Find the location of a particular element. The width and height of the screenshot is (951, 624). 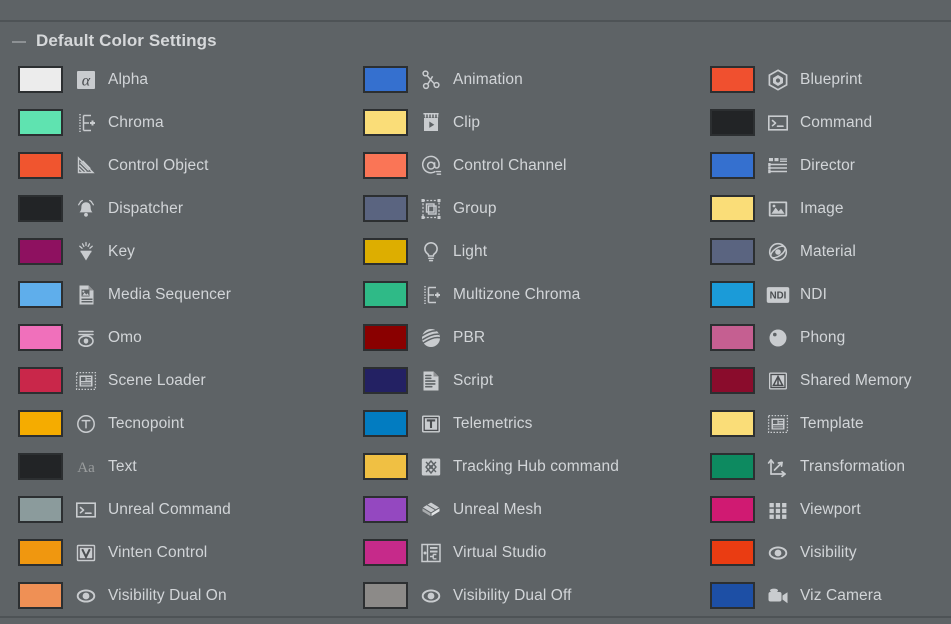

color-setting-label: Tecnopoint is located at coordinates (146, 423).